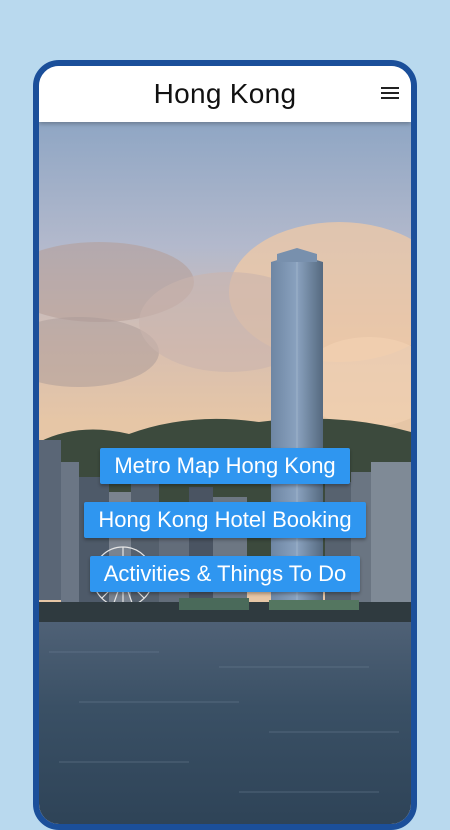 This screenshot has width=450, height=830. I want to click on page-title: Hong Kong, so click(225, 93).